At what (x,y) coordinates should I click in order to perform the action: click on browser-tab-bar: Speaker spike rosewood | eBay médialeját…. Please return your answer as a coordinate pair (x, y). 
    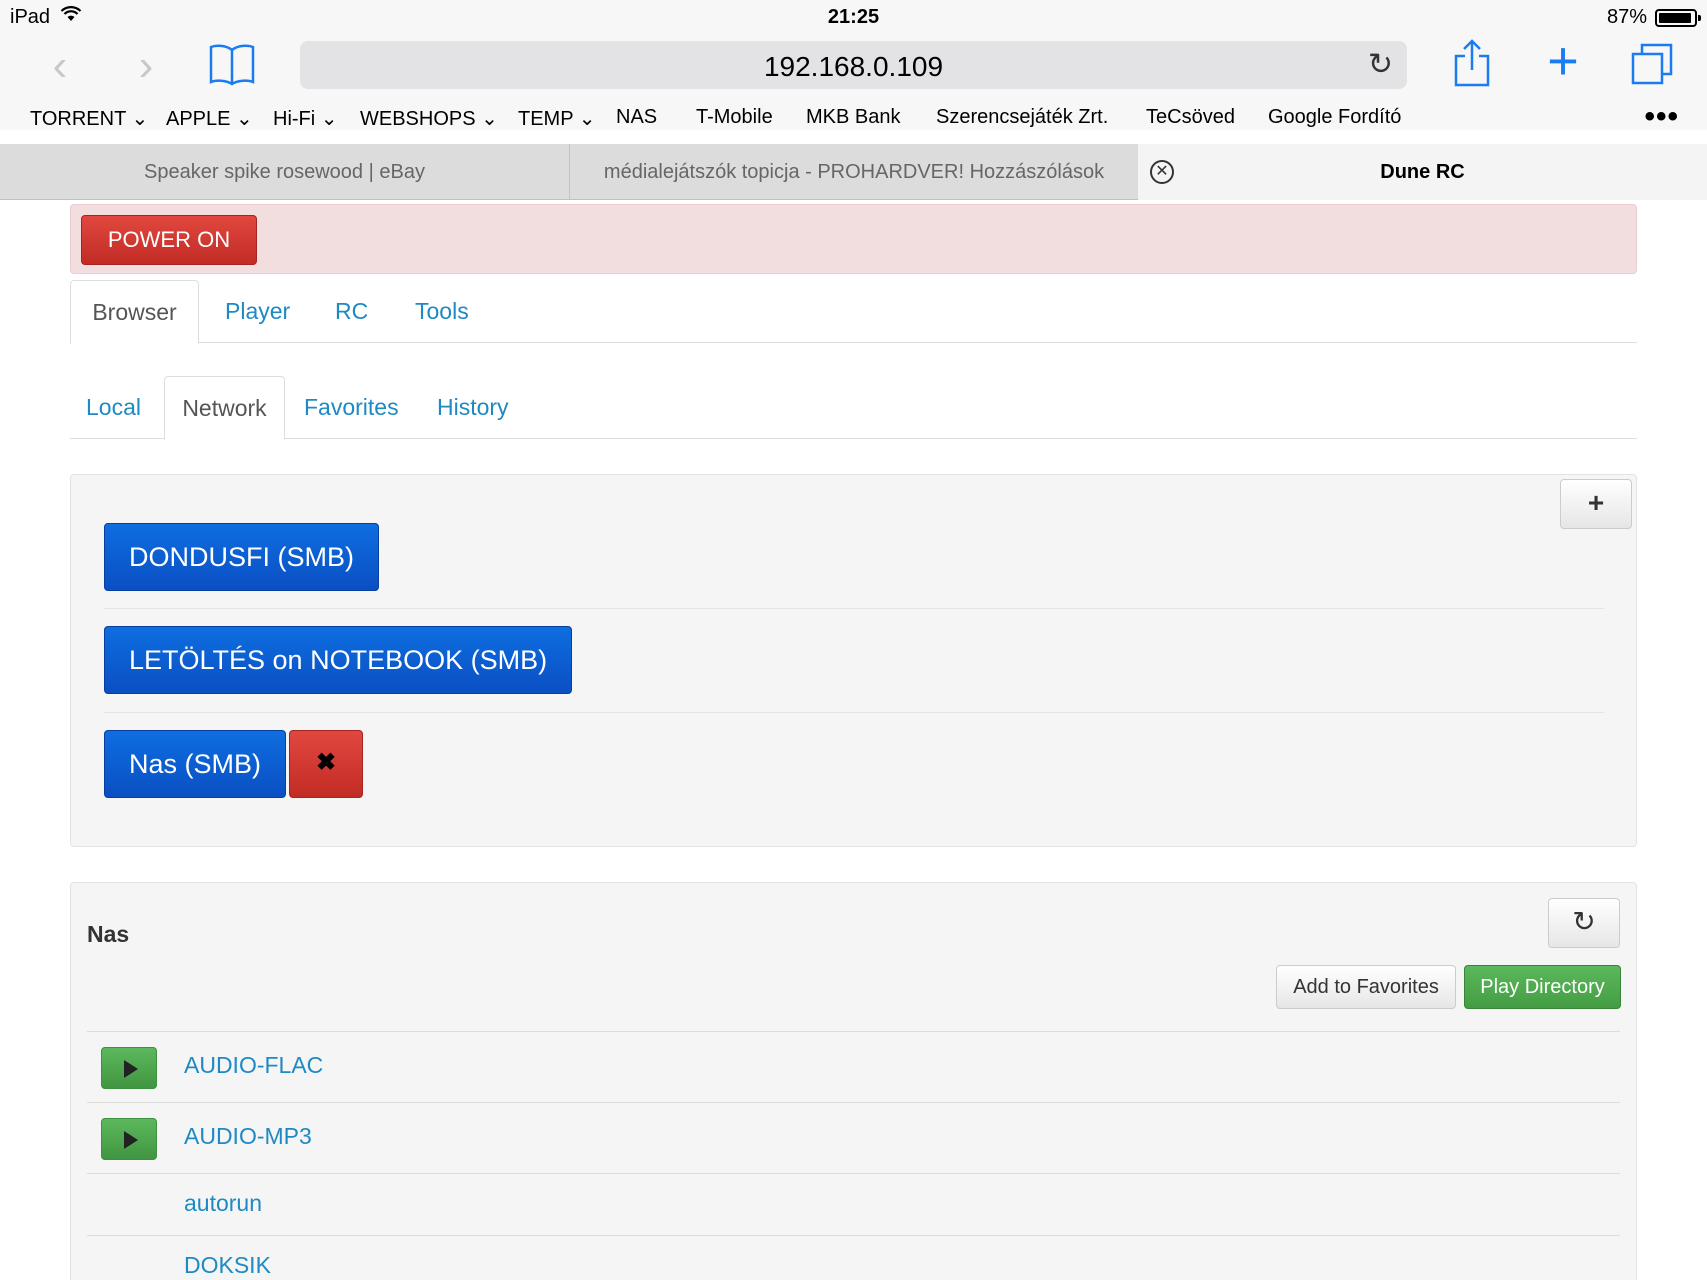
    Looking at the image, I should click on (853, 172).